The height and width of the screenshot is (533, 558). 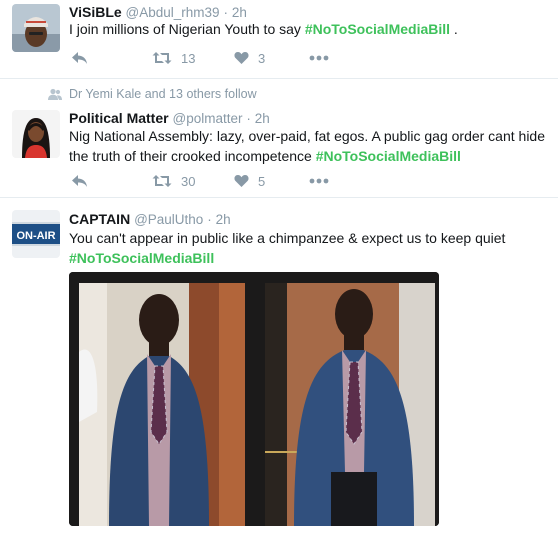 I want to click on avatar-captain: ON-AIR, so click(x=36, y=234).